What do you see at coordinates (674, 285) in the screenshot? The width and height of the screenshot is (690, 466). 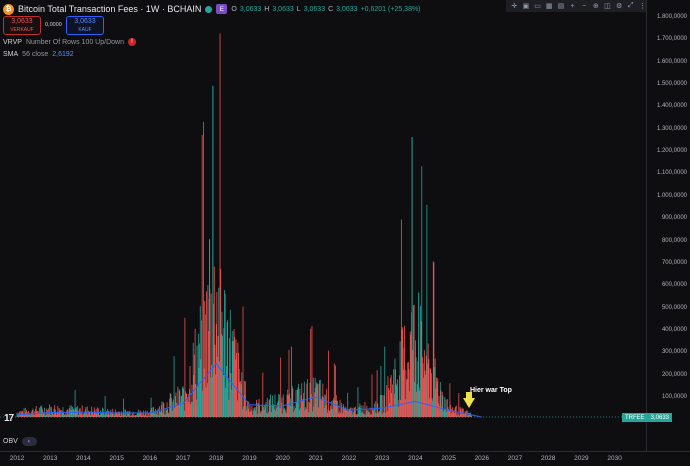 I see `price-tick-label: 600,0000` at bounding box center [674, 285].